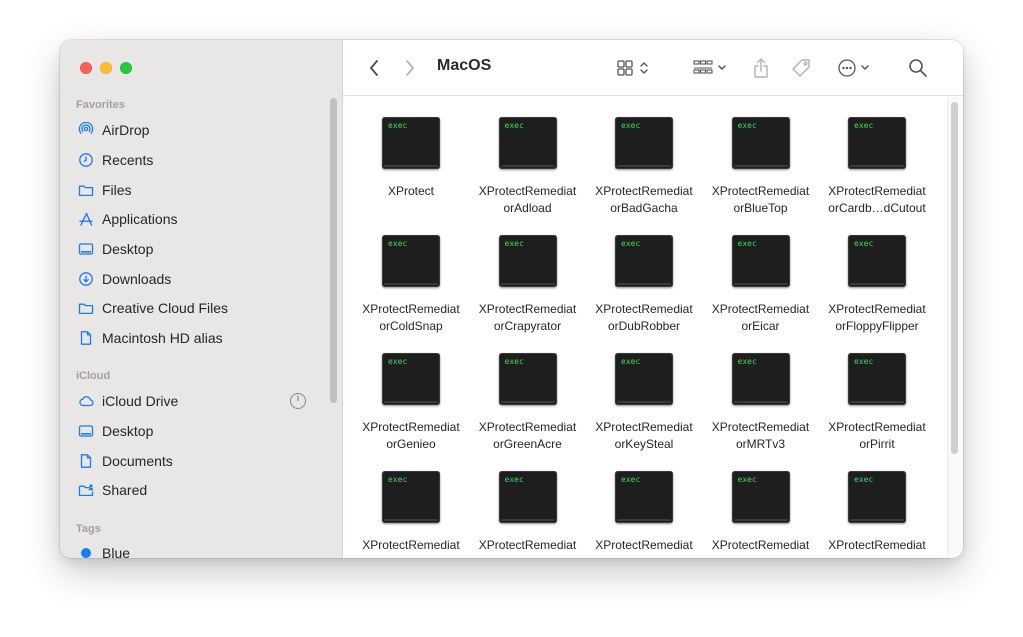 This screenshot has width=1023, height=637. Describe the element at coordinates (196, 550) in the screenshot. I see `sidebar-item-tag-blue: Blue` at that location.